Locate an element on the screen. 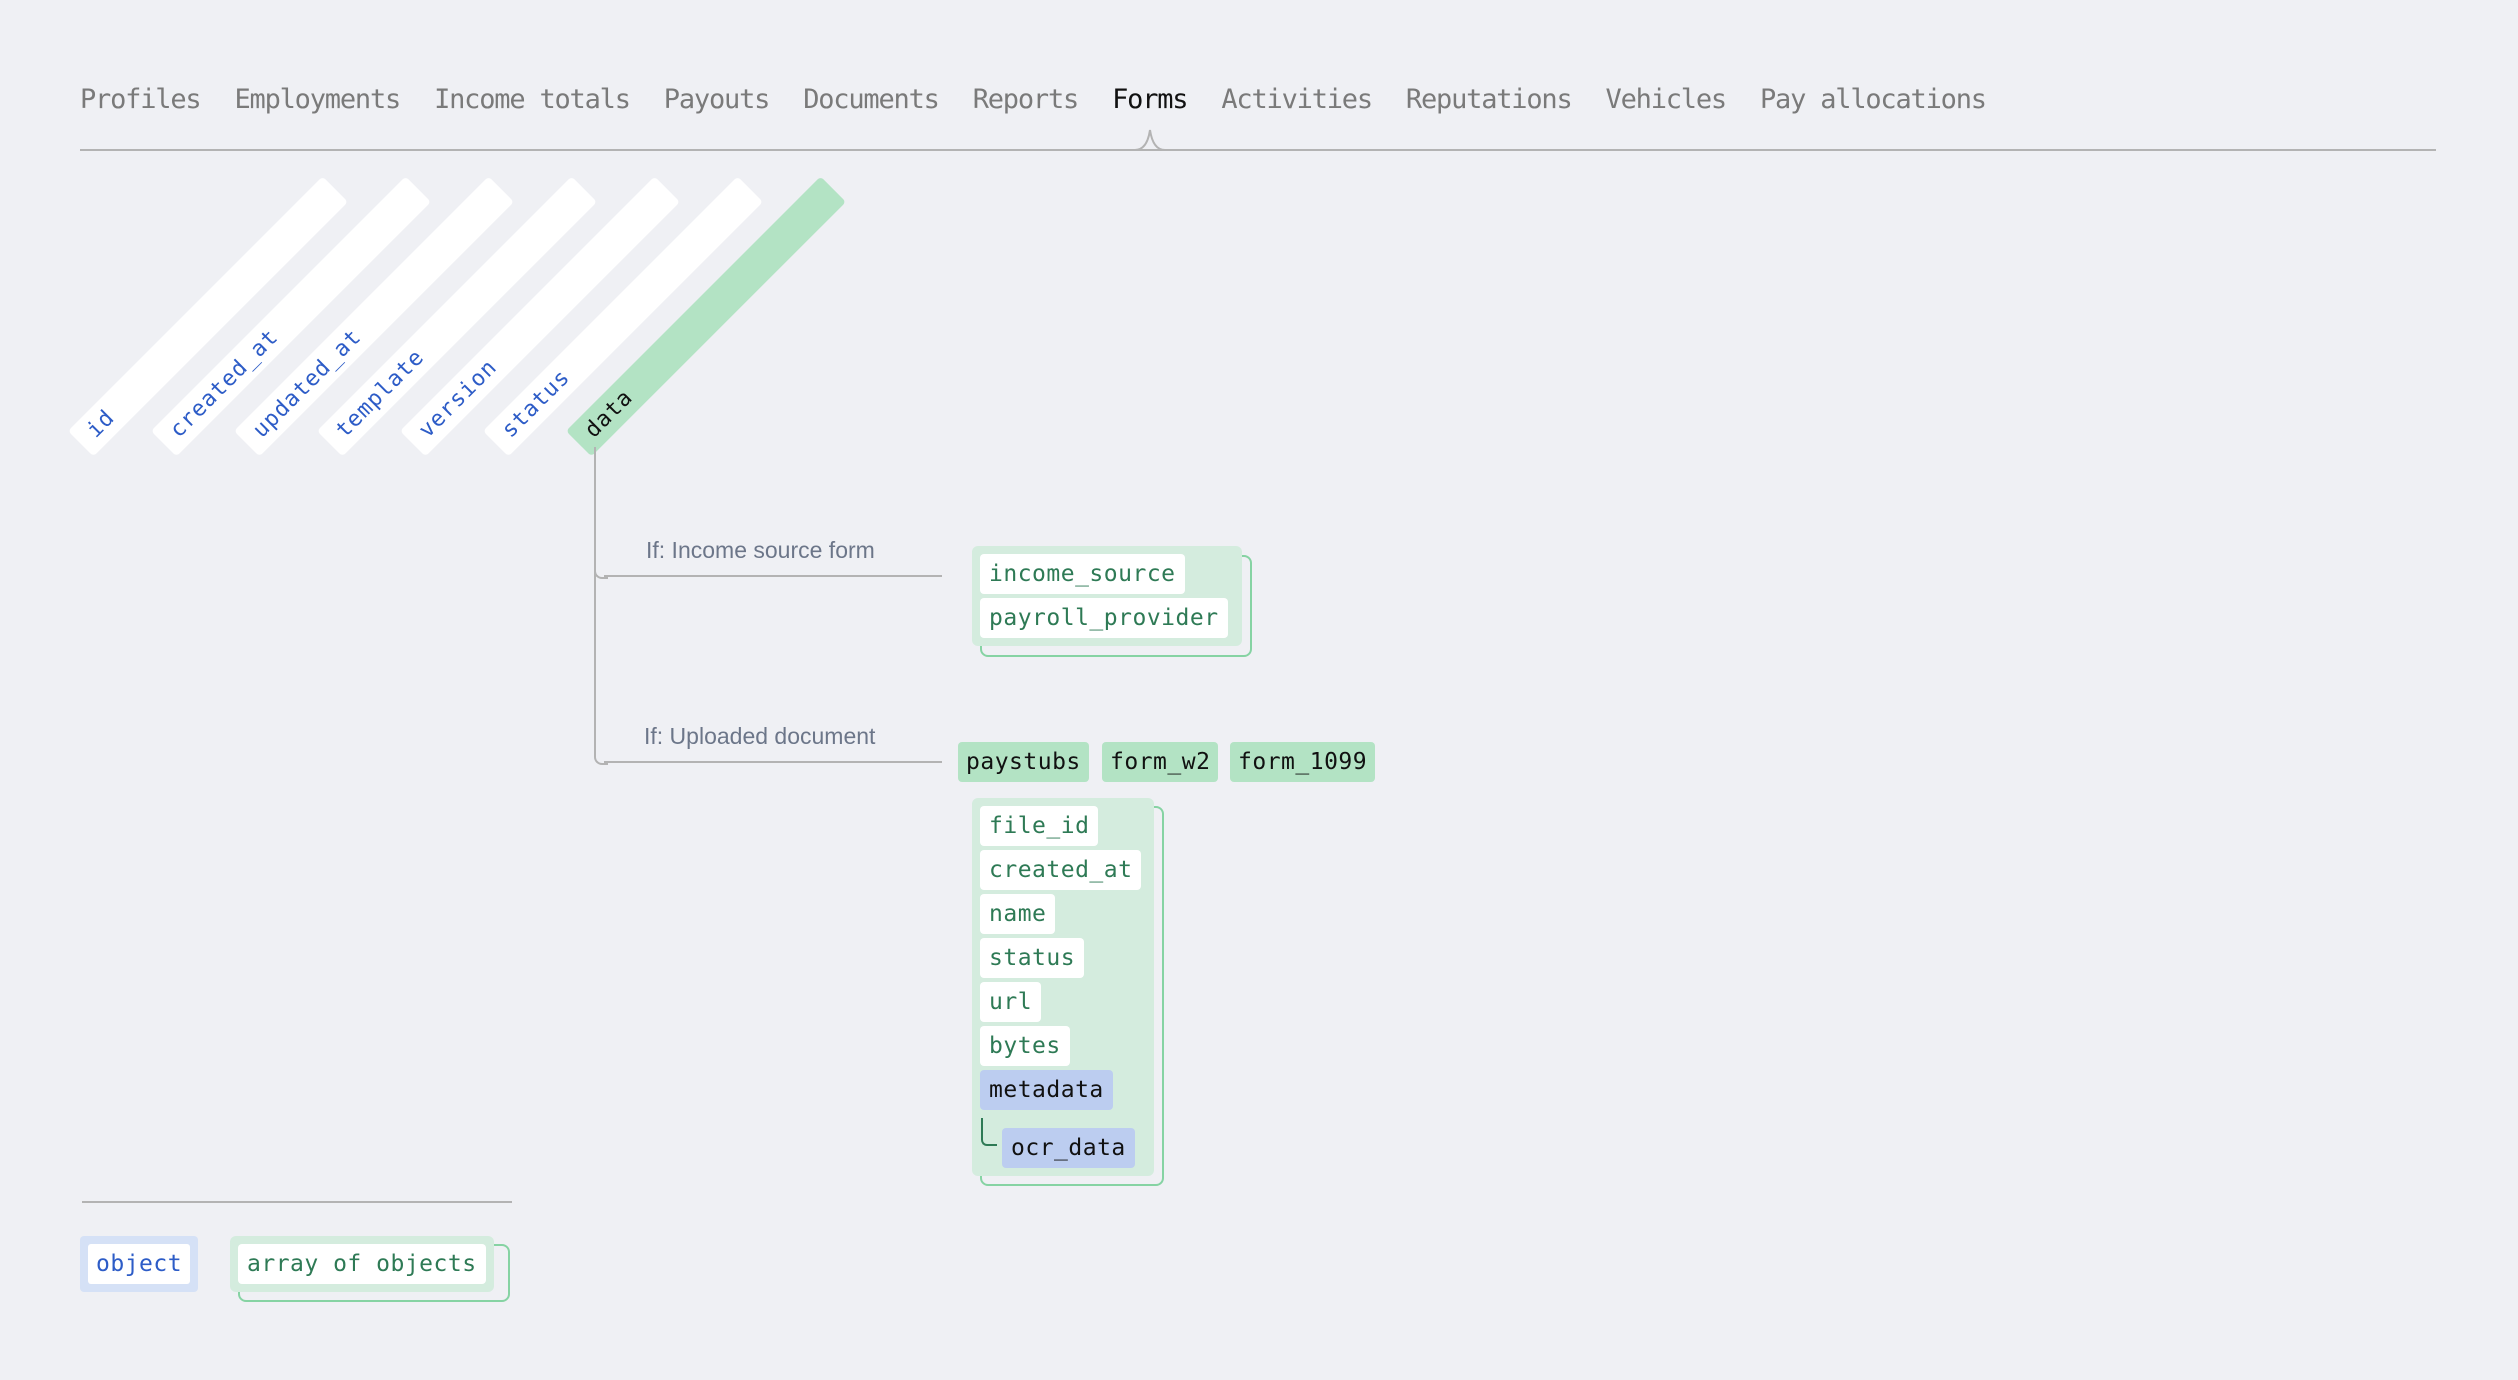 The image size is (2518, 1380). tab-vehicles: Vehicles is located at coordinates (1667, 100).